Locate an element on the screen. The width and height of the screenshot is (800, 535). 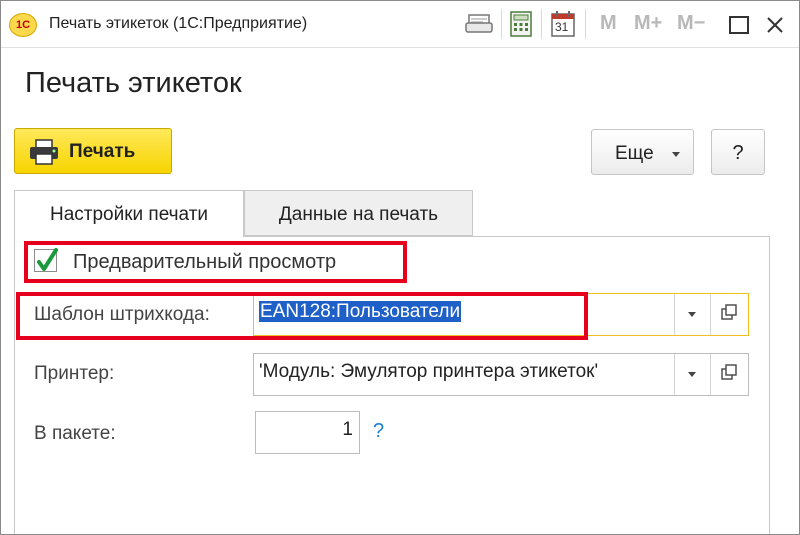
printer-label: Принтер: is located at coordinates (74, 373).